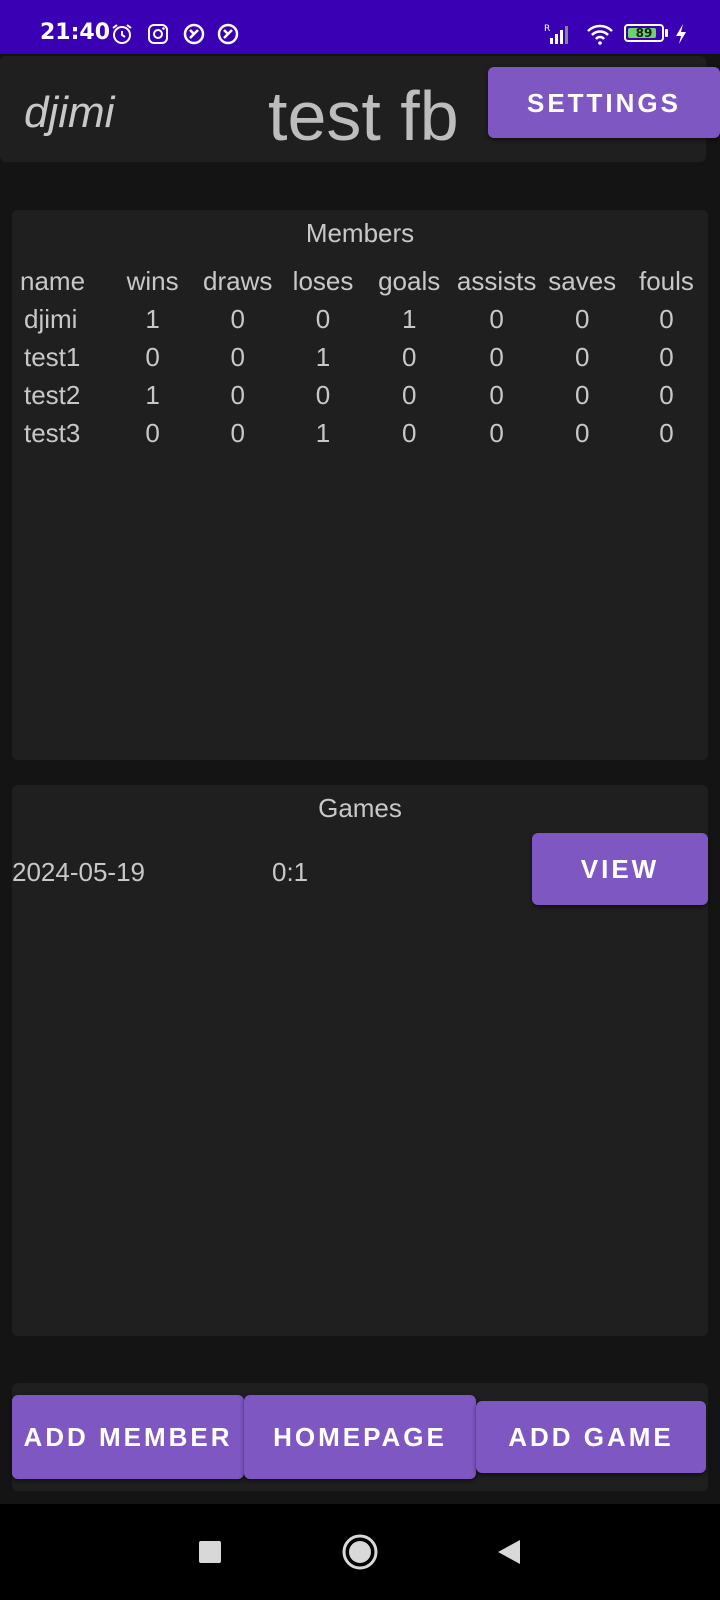 The image size is (720, 1600). Describe the element at coordinates (363, 116) in the screenshot. I see `group-title: test fb` at that location.